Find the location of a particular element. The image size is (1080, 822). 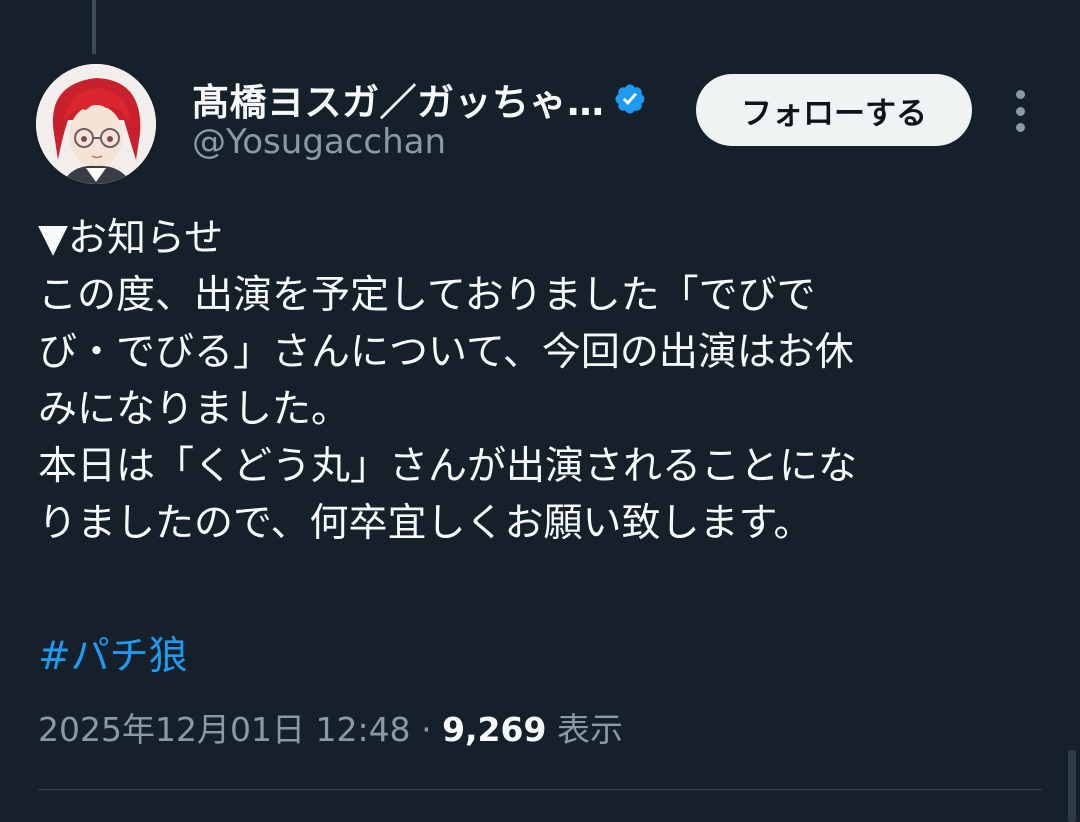

scrollbar is located at coordinates (1072, 786).